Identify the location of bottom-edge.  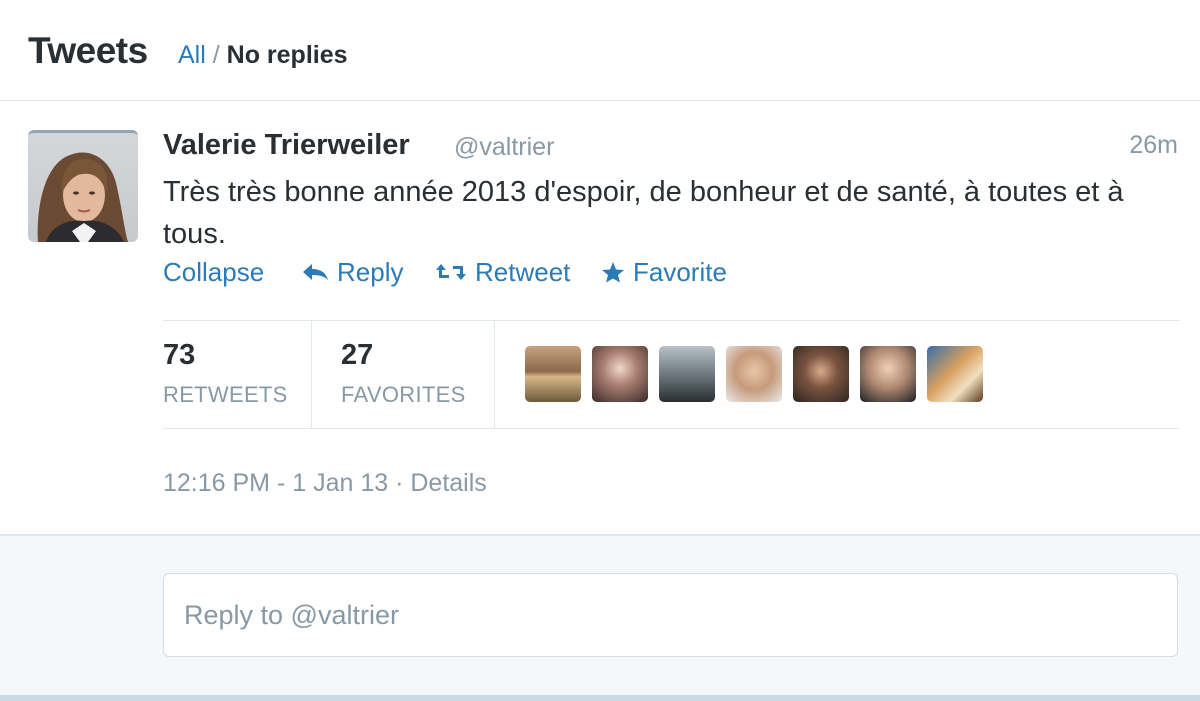
(600, 698).